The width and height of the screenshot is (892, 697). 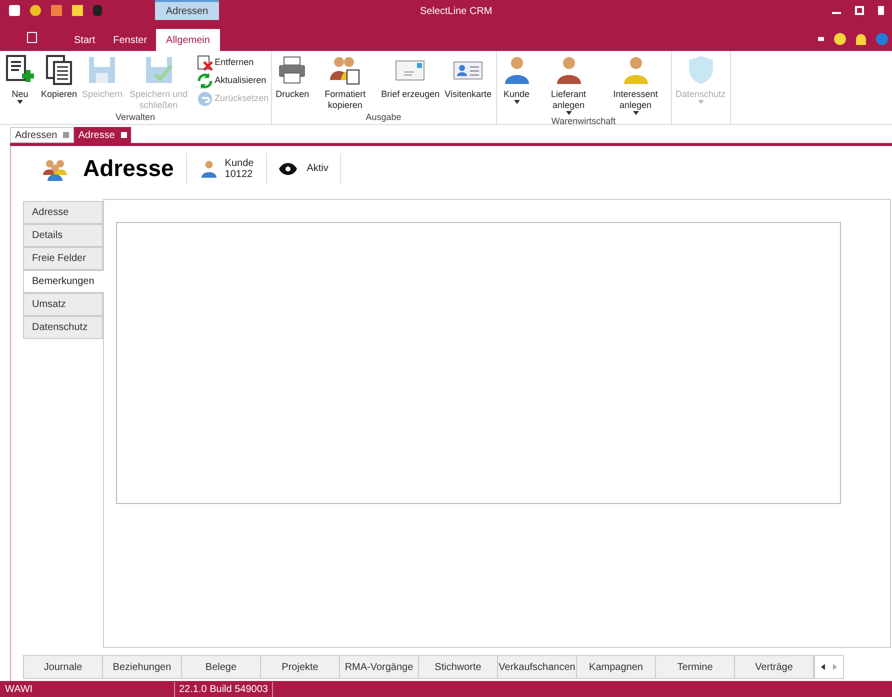 I want to click on minimize-icon, so click(x=836, y=13).